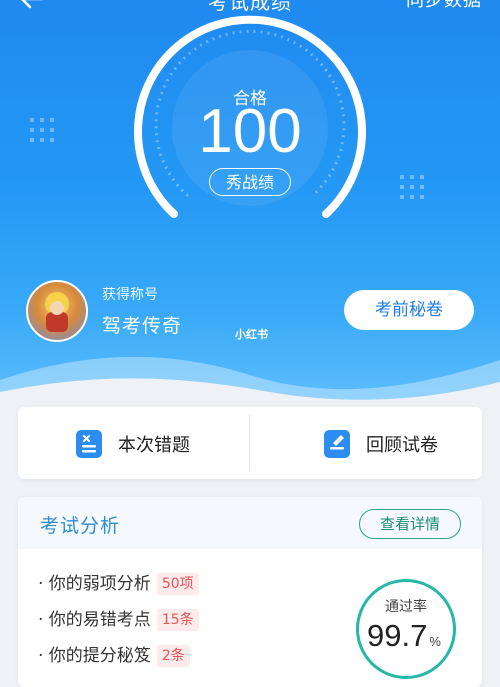  Describe the element at coordinates (406, 607) in the screenshot. I see `pass-rate-label: 通过率` at that location.